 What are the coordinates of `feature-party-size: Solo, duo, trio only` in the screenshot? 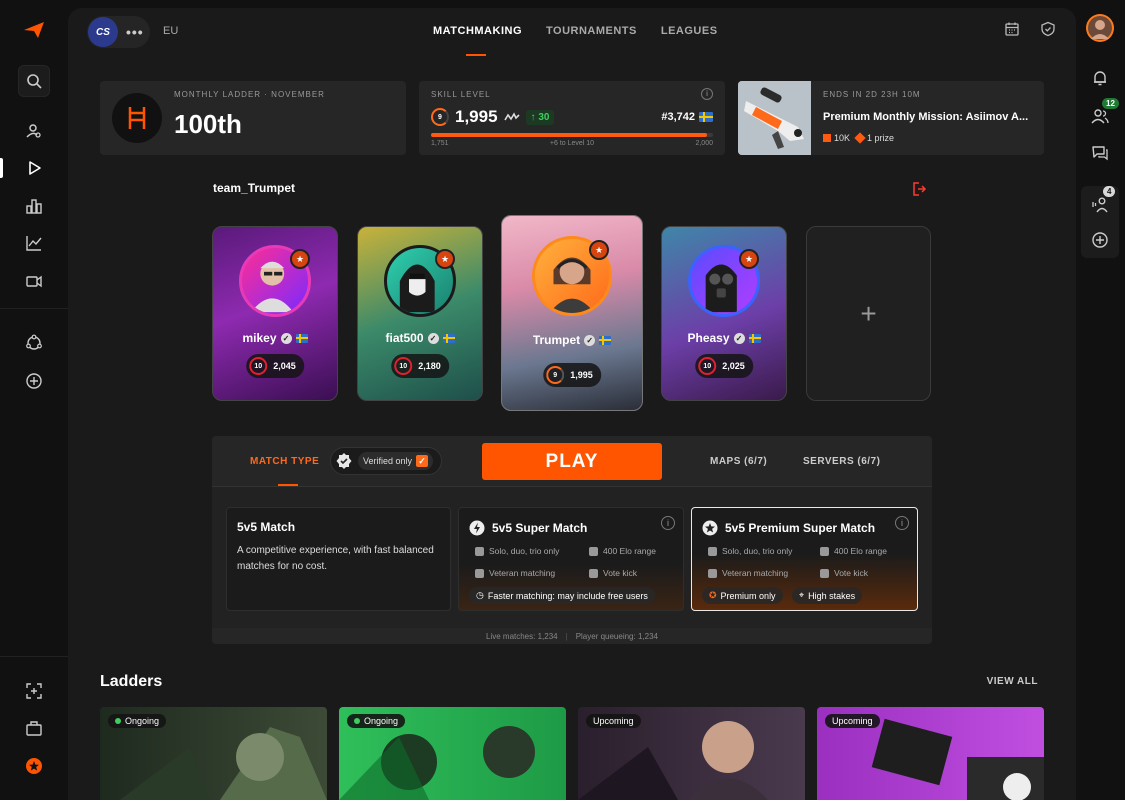 It's located at (750, 551).